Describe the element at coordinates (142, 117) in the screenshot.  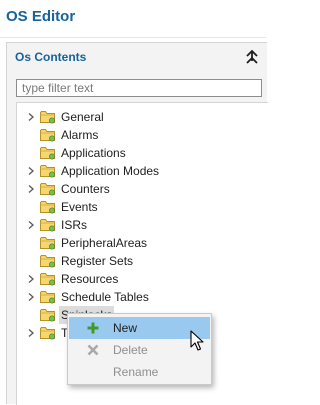
I see `tree-item: General` at that location.